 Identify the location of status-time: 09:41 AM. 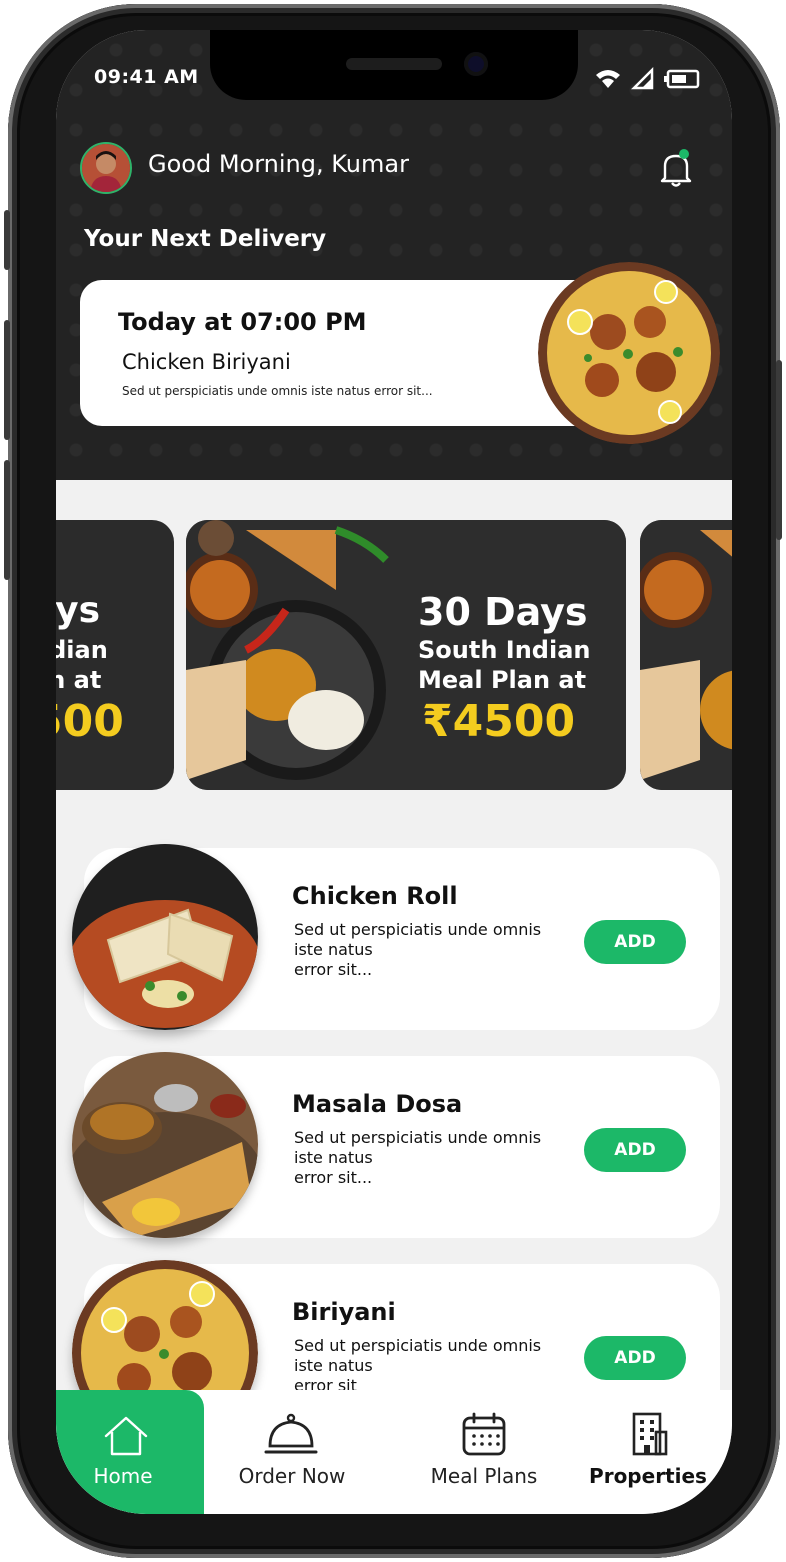
(146, 77).